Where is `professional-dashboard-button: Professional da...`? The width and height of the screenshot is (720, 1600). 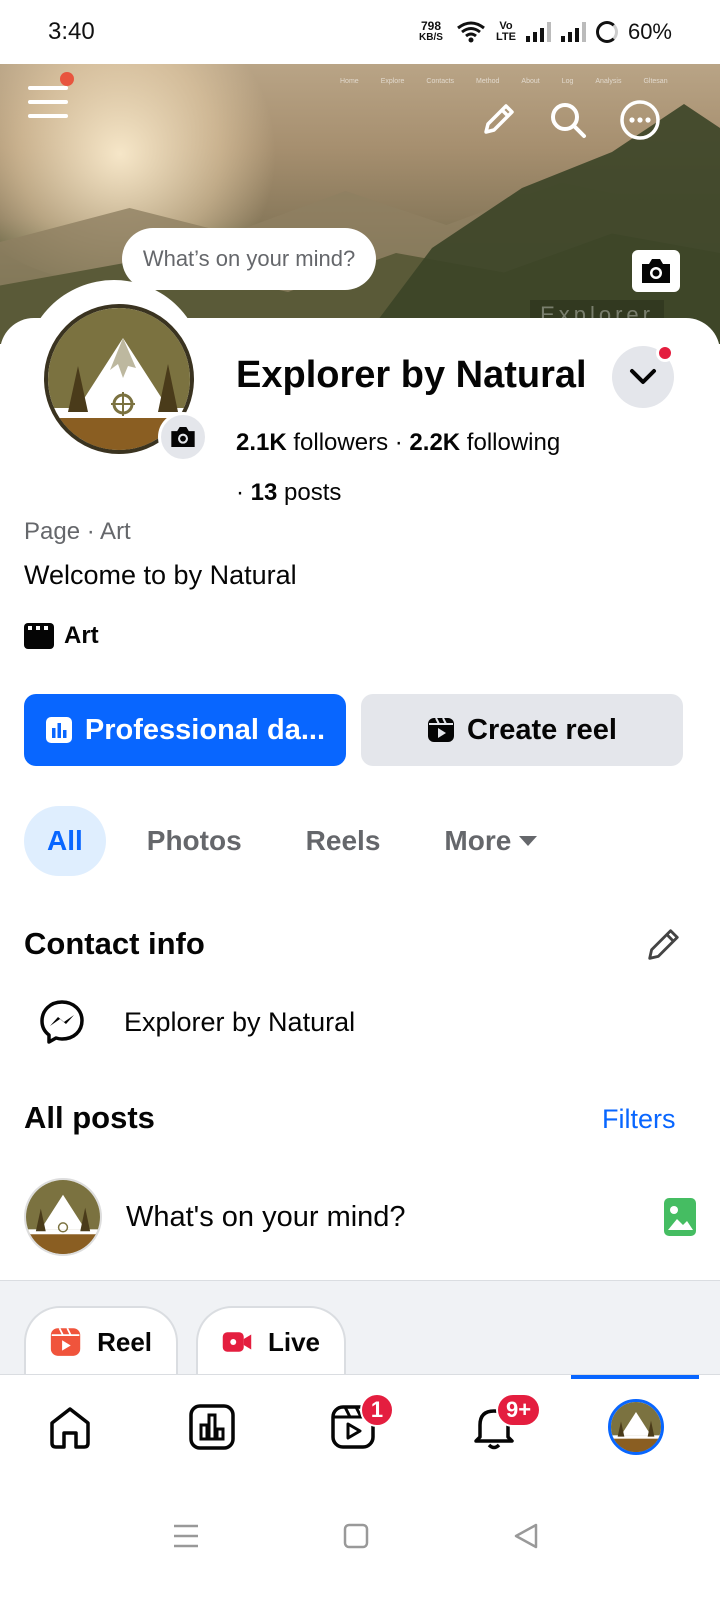
professional-dashboard-button: Professional da... is located at coordinates (185, 730).